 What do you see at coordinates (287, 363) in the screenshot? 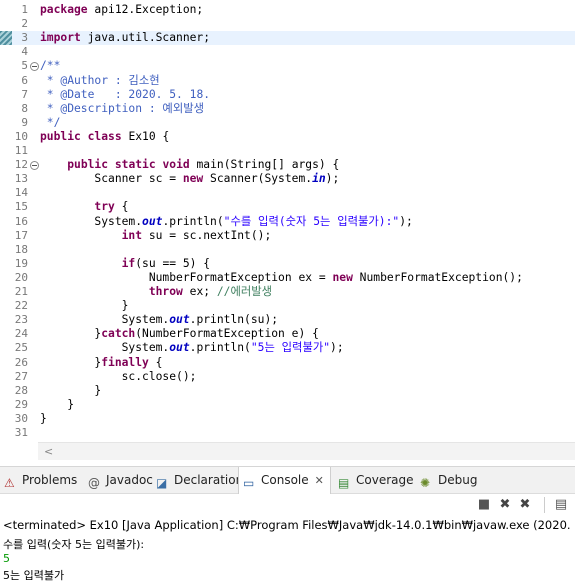
I see `code-line: 26 }finally {` at bounding box center [287, 363].